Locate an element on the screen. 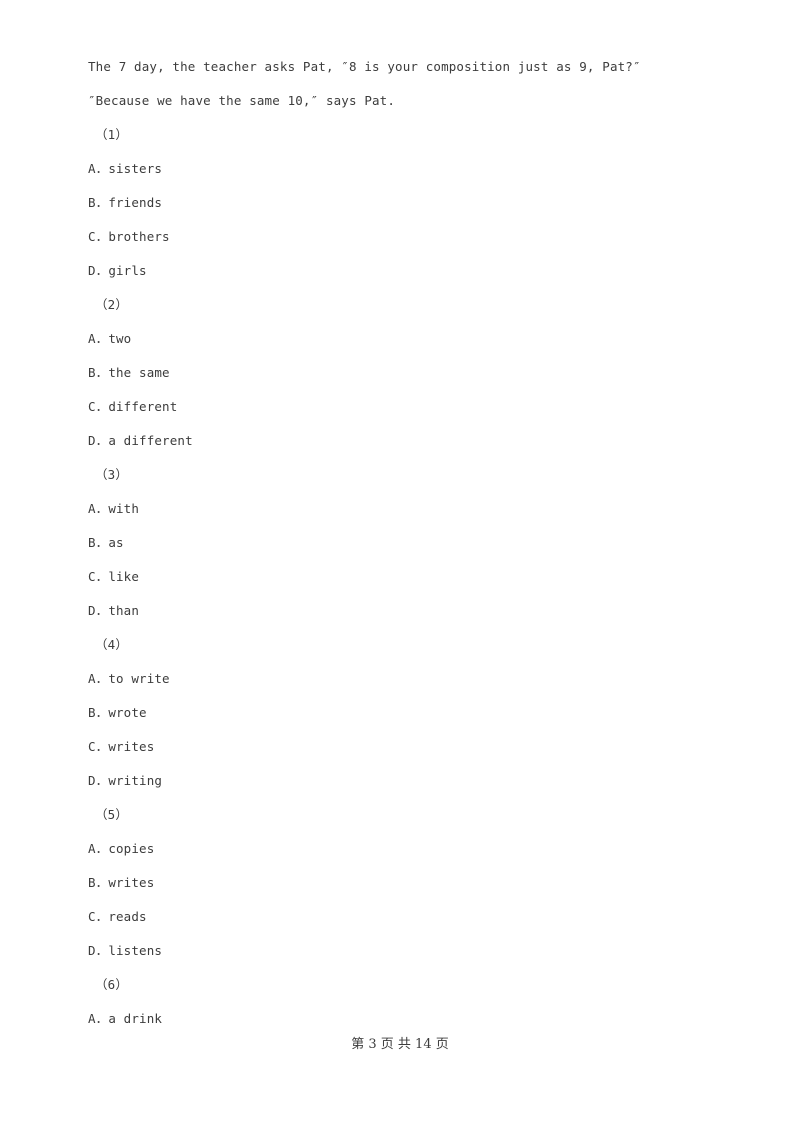 The height and width of the screenshot is (1132, 800). option-d: D．listens is located at coordinates (418, 951).